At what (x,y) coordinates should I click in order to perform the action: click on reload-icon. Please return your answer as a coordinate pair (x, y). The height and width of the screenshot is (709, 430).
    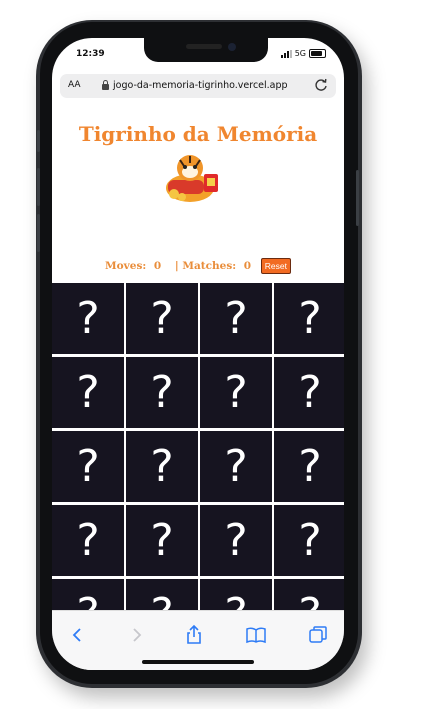
    Looking at the image, I should click on (321, 85).